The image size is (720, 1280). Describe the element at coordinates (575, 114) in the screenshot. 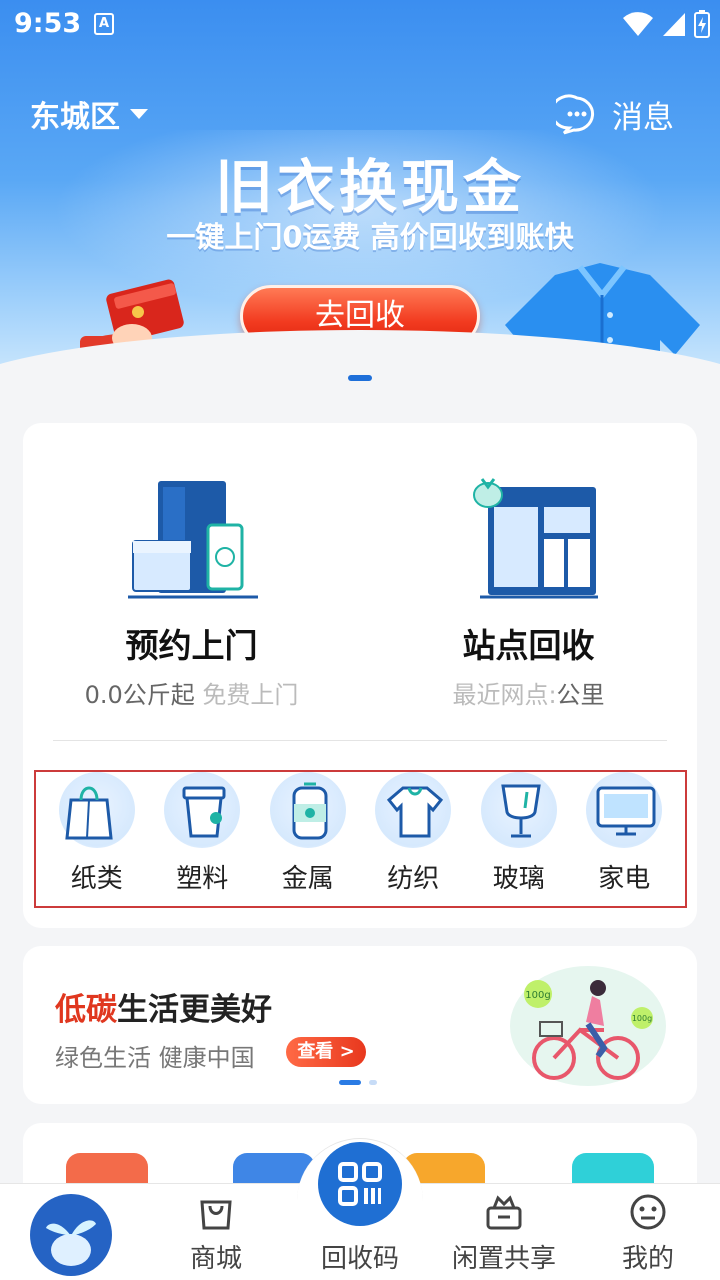

I see `chat-bubble-icon` at that location.